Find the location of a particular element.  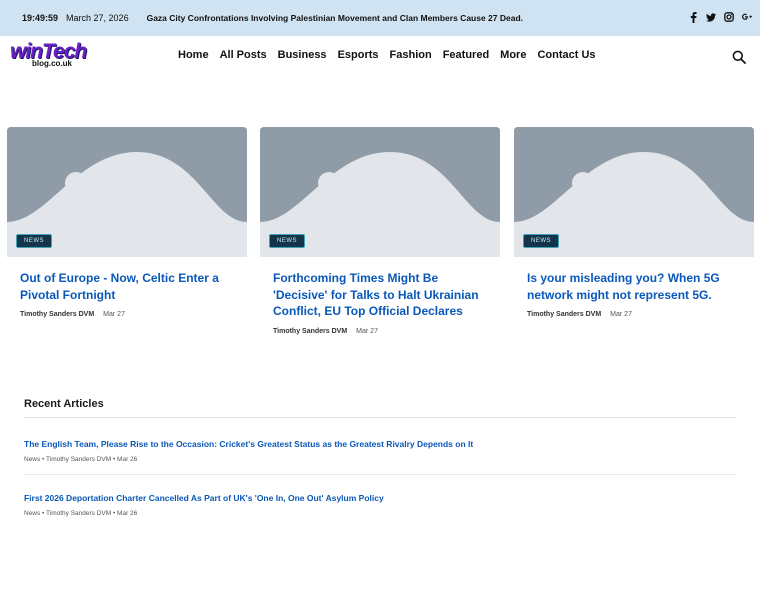

nav-item-fashion: Fashion is located at coordinates (411, 55).